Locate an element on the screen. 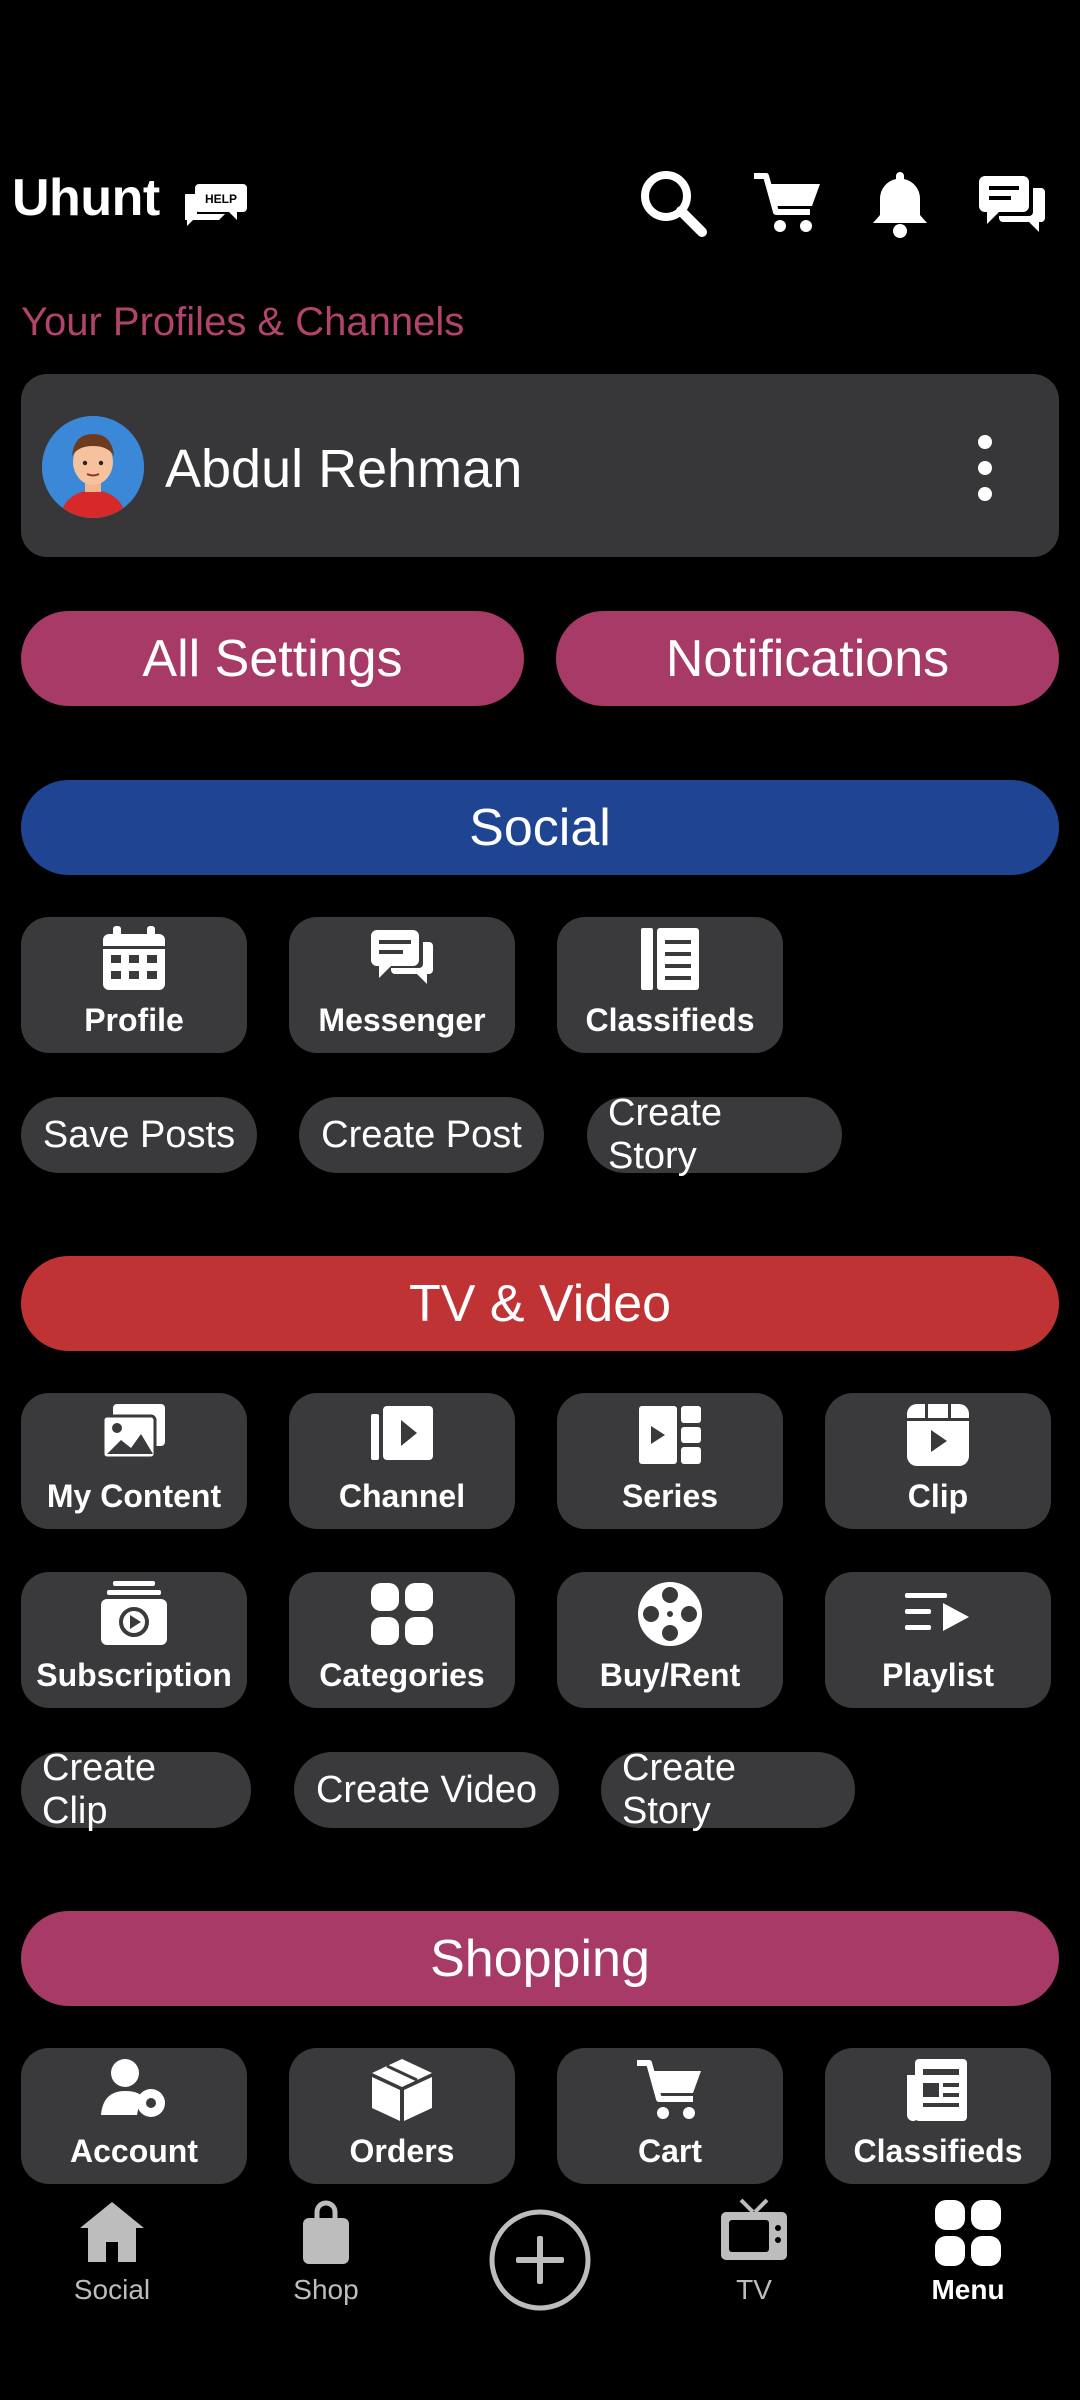  section-label-profiles: Your Profiles & Channels is located at coordinates (243, 322).